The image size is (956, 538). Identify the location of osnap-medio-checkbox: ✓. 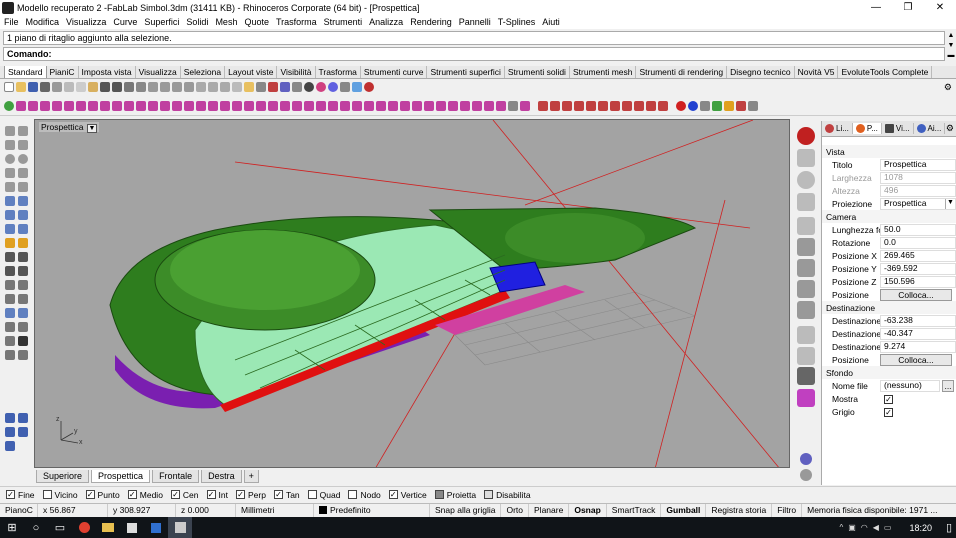
(132, 494).